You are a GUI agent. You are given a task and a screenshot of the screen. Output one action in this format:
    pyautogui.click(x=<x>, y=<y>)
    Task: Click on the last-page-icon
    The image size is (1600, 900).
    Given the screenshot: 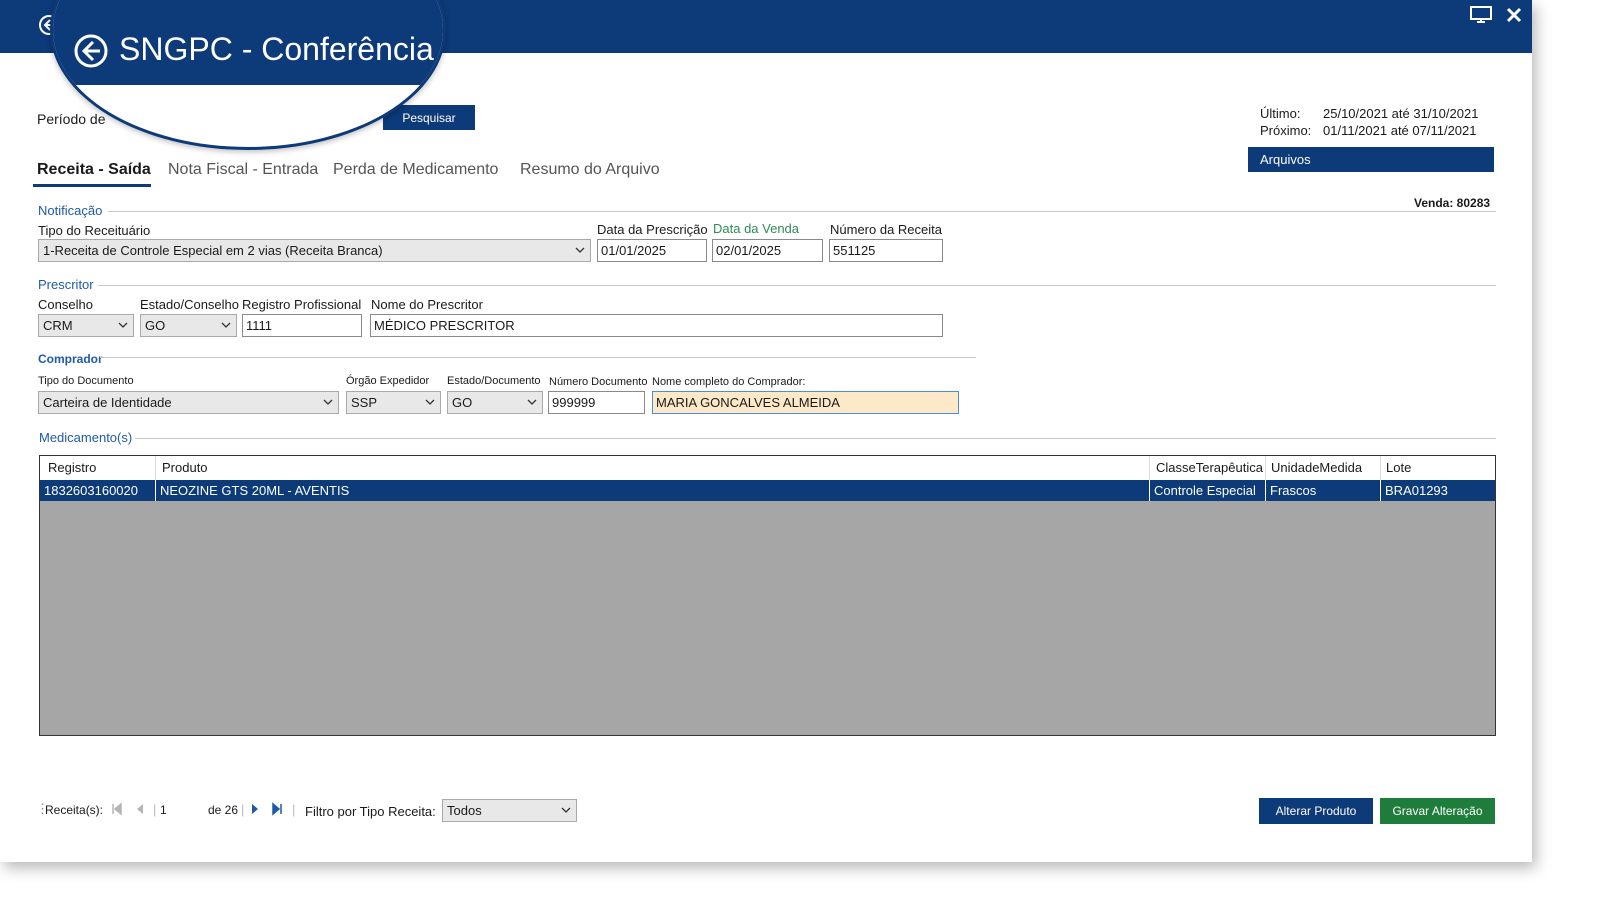 What is the action you would take?
    pyautogui.click(x=277, y=809)
    